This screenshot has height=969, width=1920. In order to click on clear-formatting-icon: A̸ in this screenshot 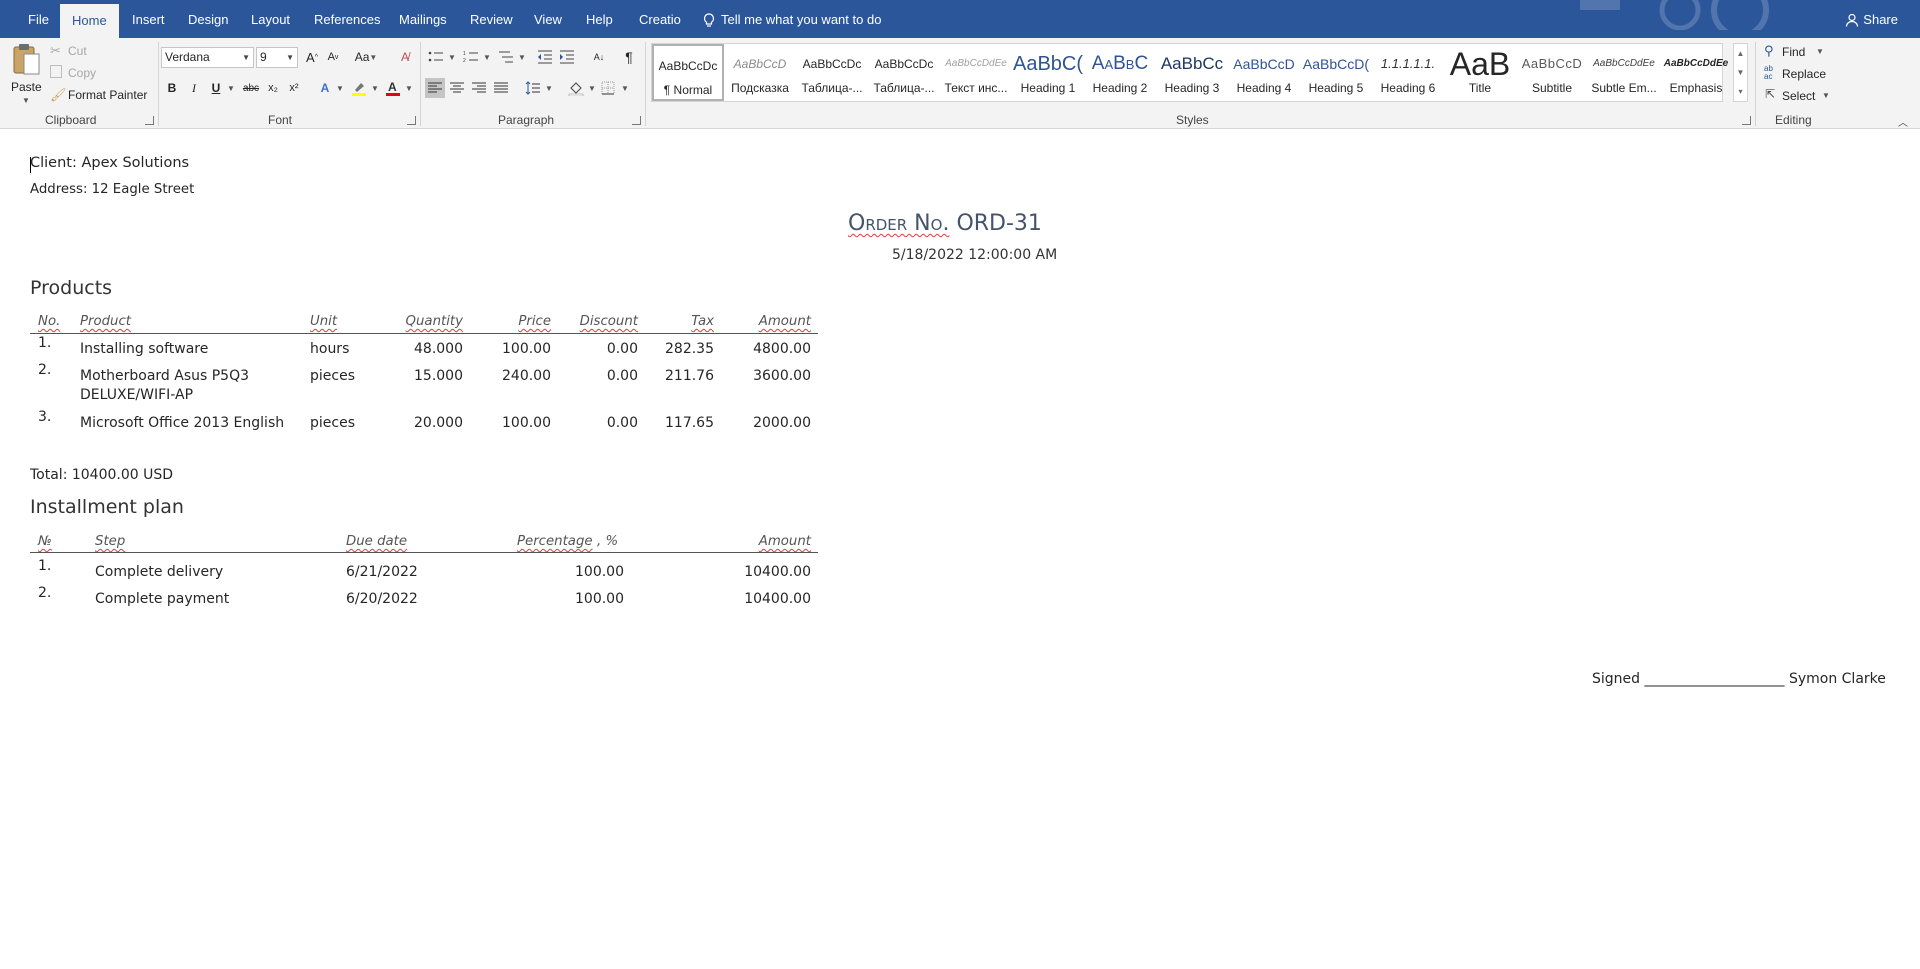, I will do `click(405, 57)`.